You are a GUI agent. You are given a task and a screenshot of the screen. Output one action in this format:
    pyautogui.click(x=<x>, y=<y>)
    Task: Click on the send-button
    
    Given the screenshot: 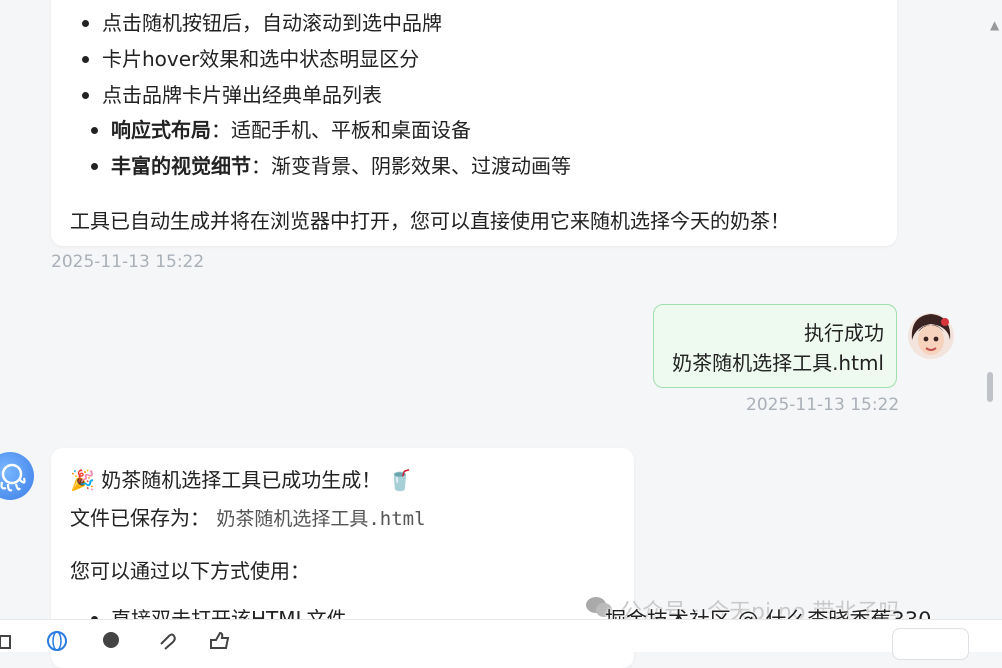 What is the action you would take?
    pyautogui.click(x=930, y=644)
    